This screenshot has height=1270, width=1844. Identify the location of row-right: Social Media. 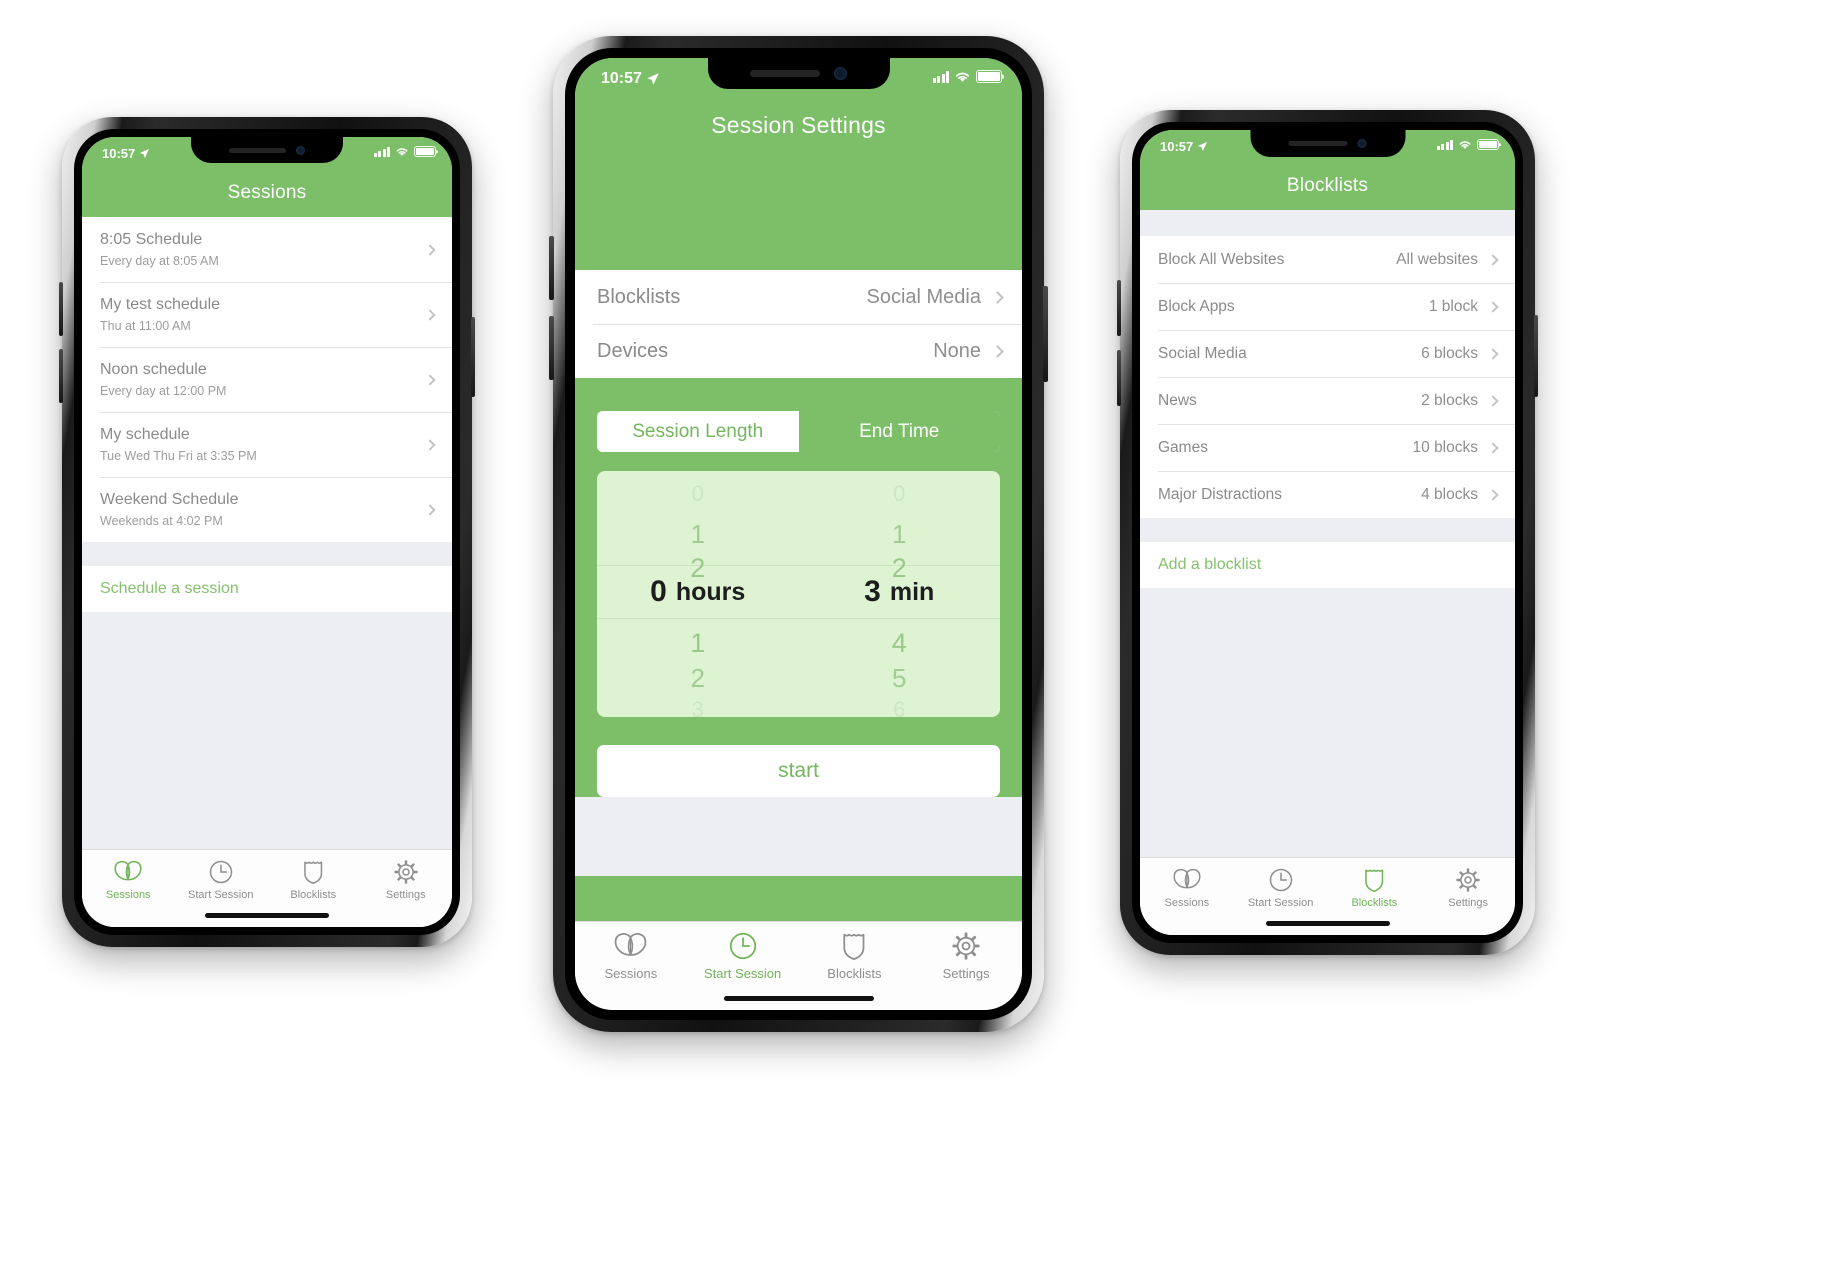
(935, 297).